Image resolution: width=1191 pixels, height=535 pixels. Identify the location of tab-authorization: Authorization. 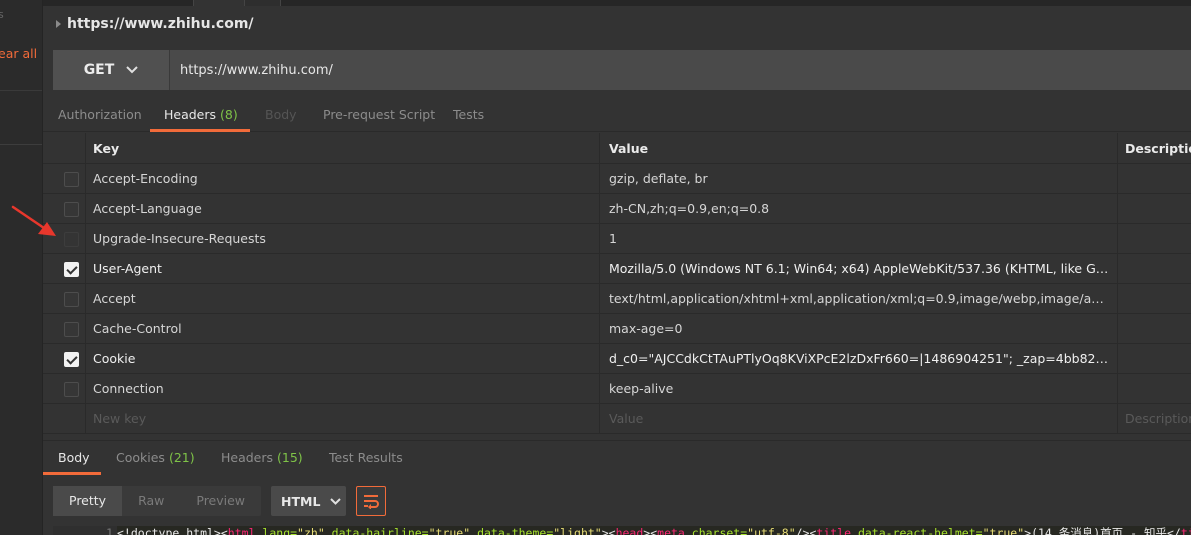
(100, 115).